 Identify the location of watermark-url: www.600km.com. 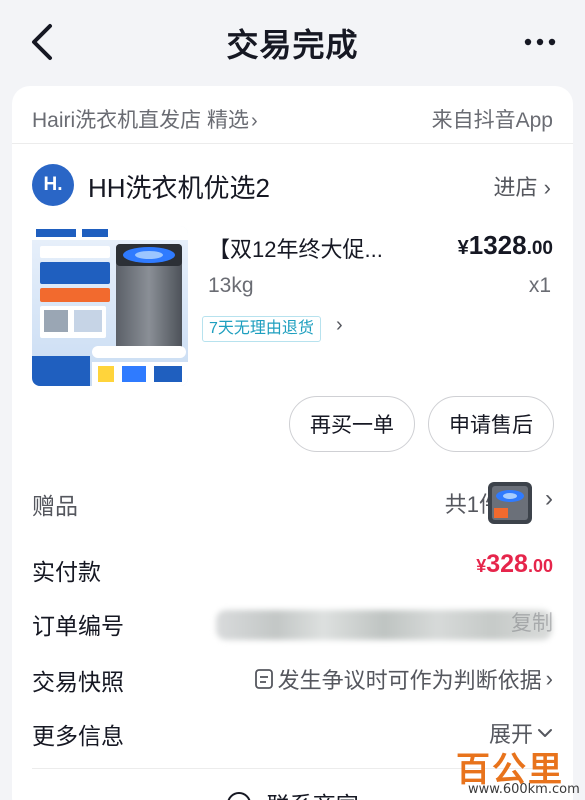
(524, 789).